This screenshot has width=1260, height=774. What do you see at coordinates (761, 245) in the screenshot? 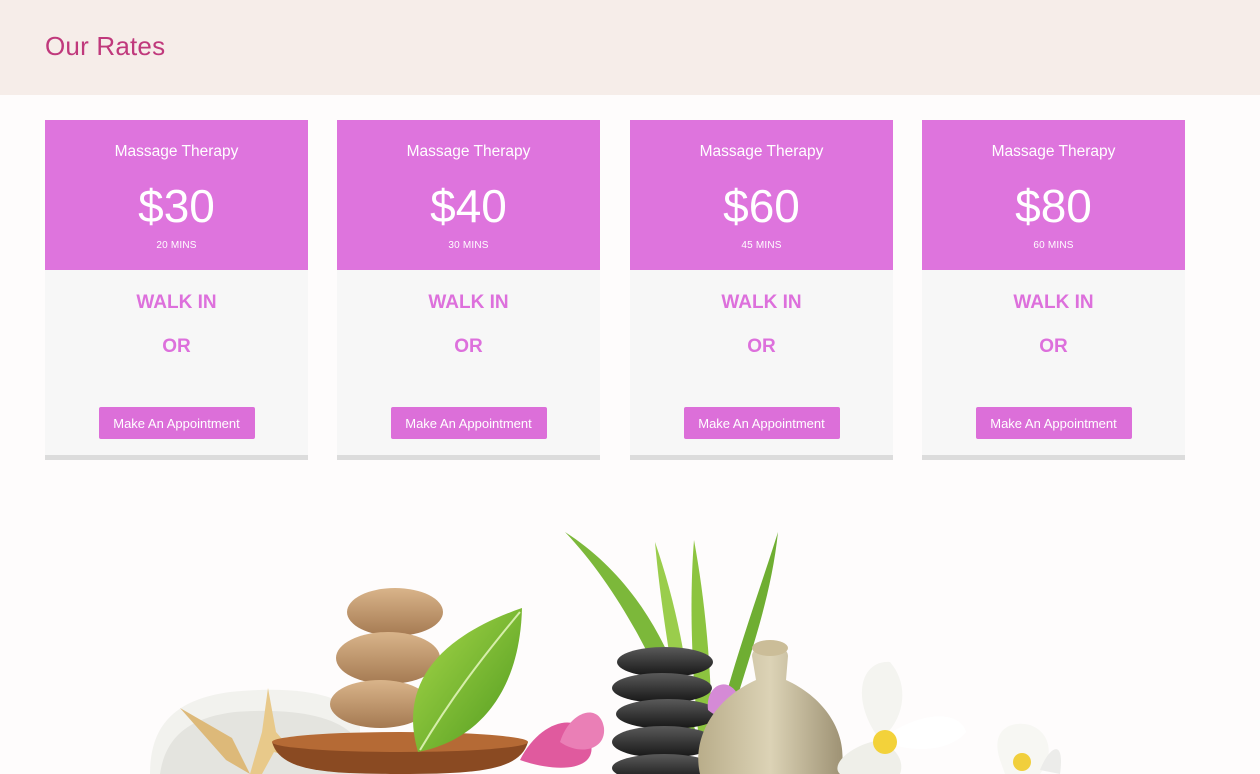
I see `duration: 45 MINS` at bounding box center [761, 245].